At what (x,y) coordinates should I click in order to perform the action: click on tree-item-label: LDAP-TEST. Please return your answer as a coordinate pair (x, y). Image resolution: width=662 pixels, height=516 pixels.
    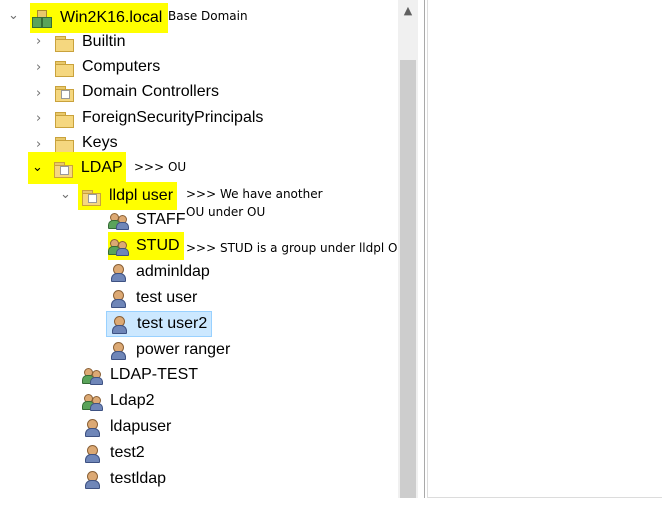
    Looking at the image, I should click on (154, 374).